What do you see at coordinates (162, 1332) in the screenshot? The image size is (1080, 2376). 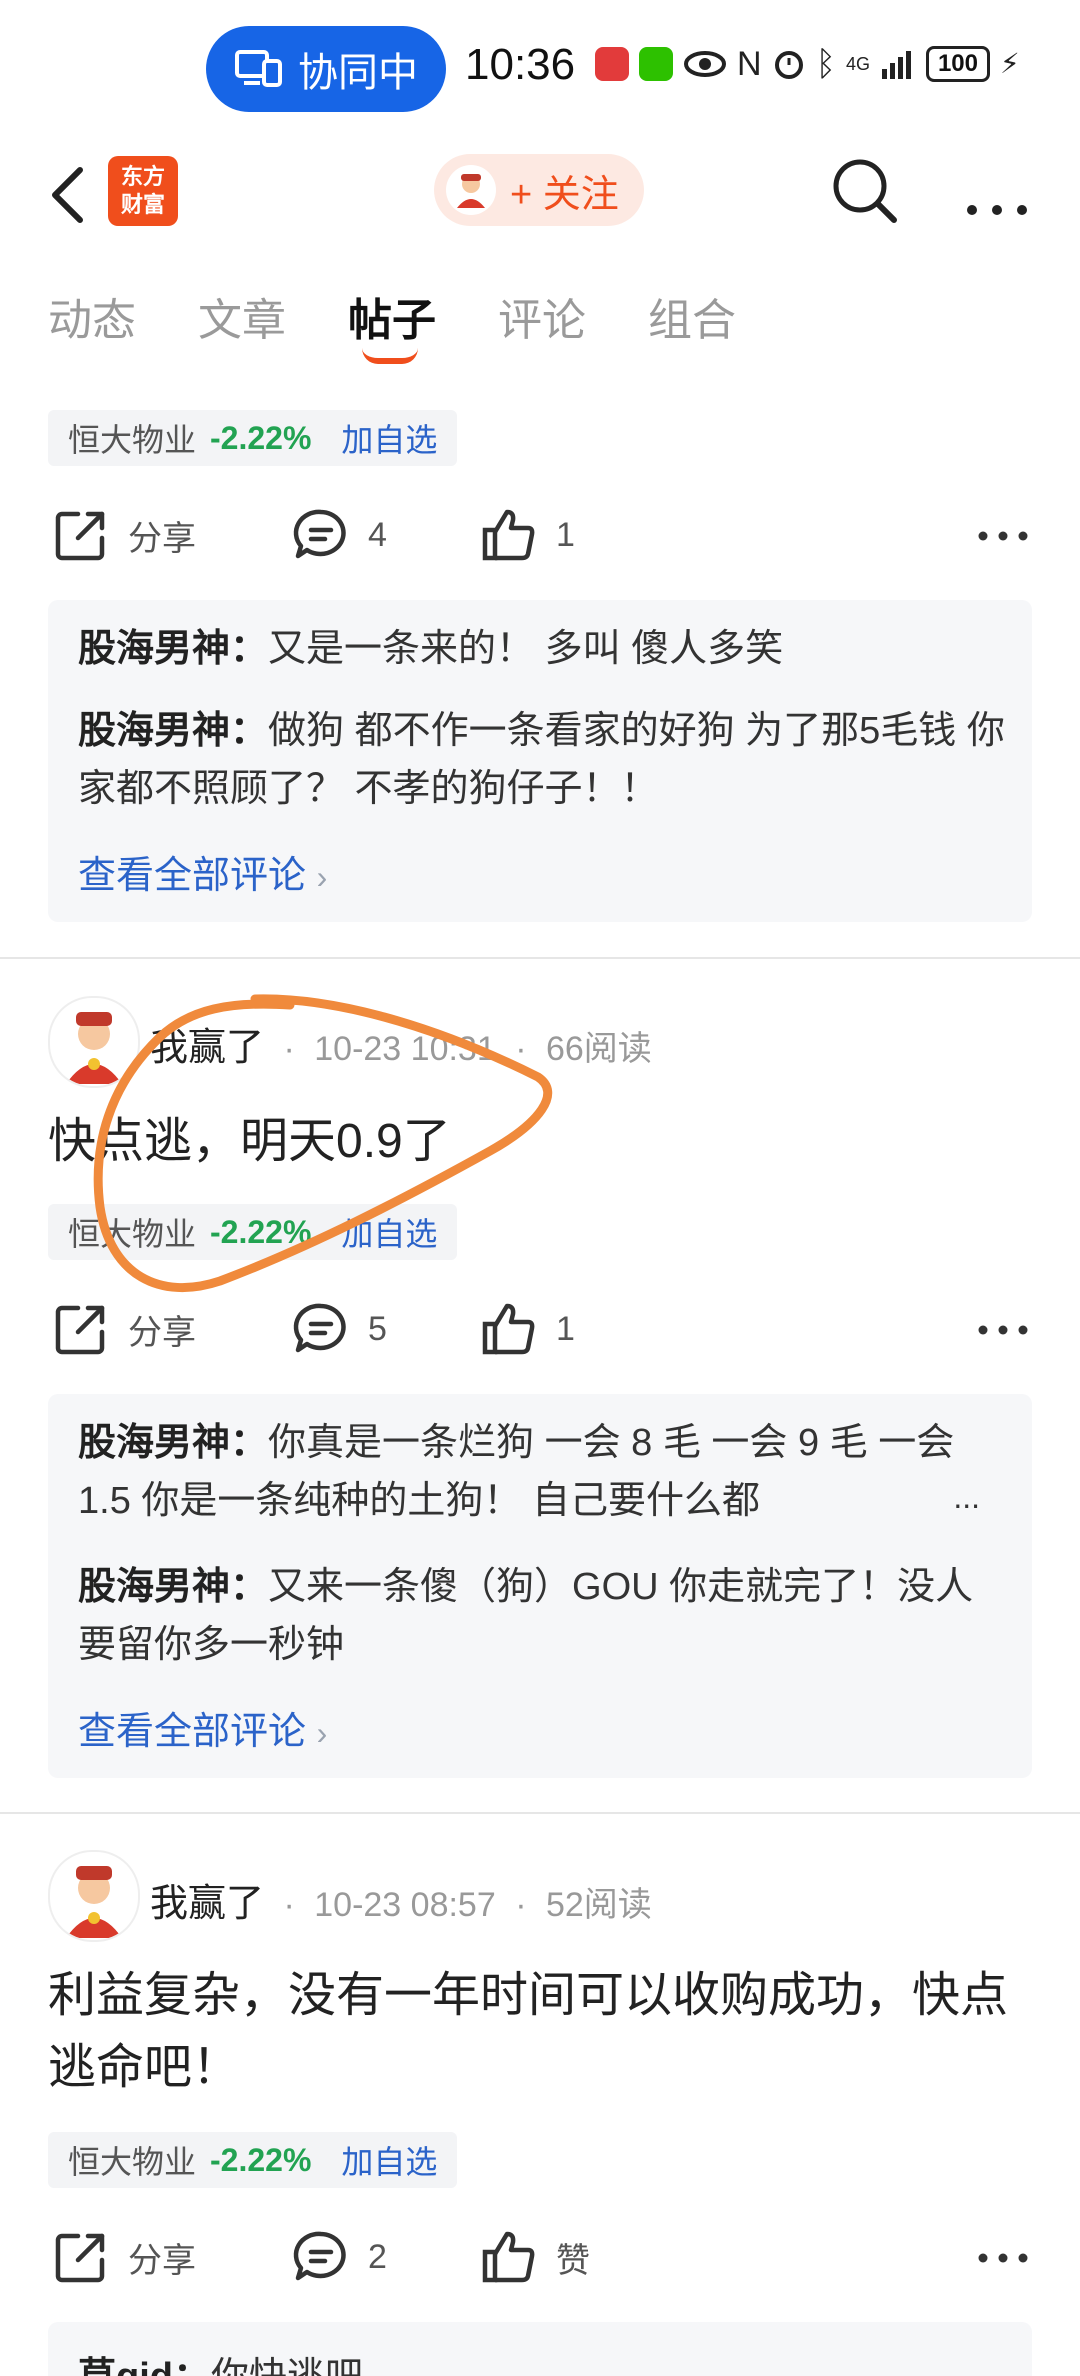 I see `share-label: 分享` at bounding box center [162, 1332].